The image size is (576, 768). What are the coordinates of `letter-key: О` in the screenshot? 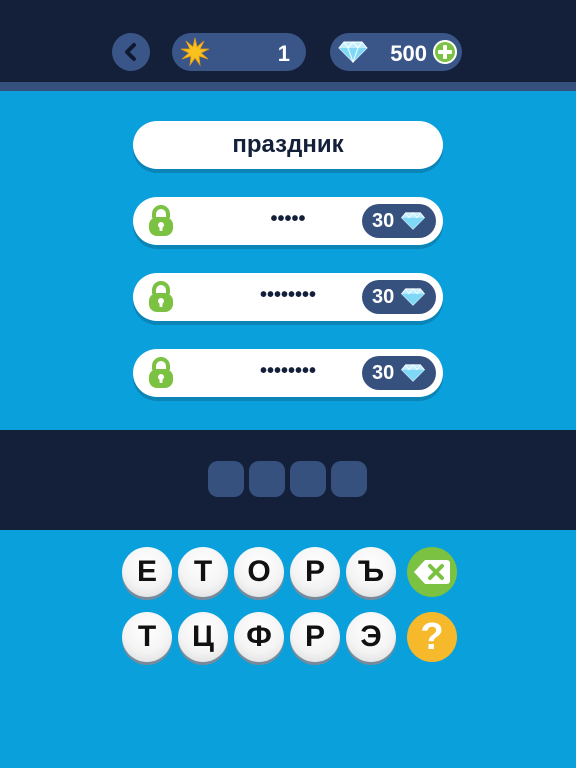 It's located at (259, 572).